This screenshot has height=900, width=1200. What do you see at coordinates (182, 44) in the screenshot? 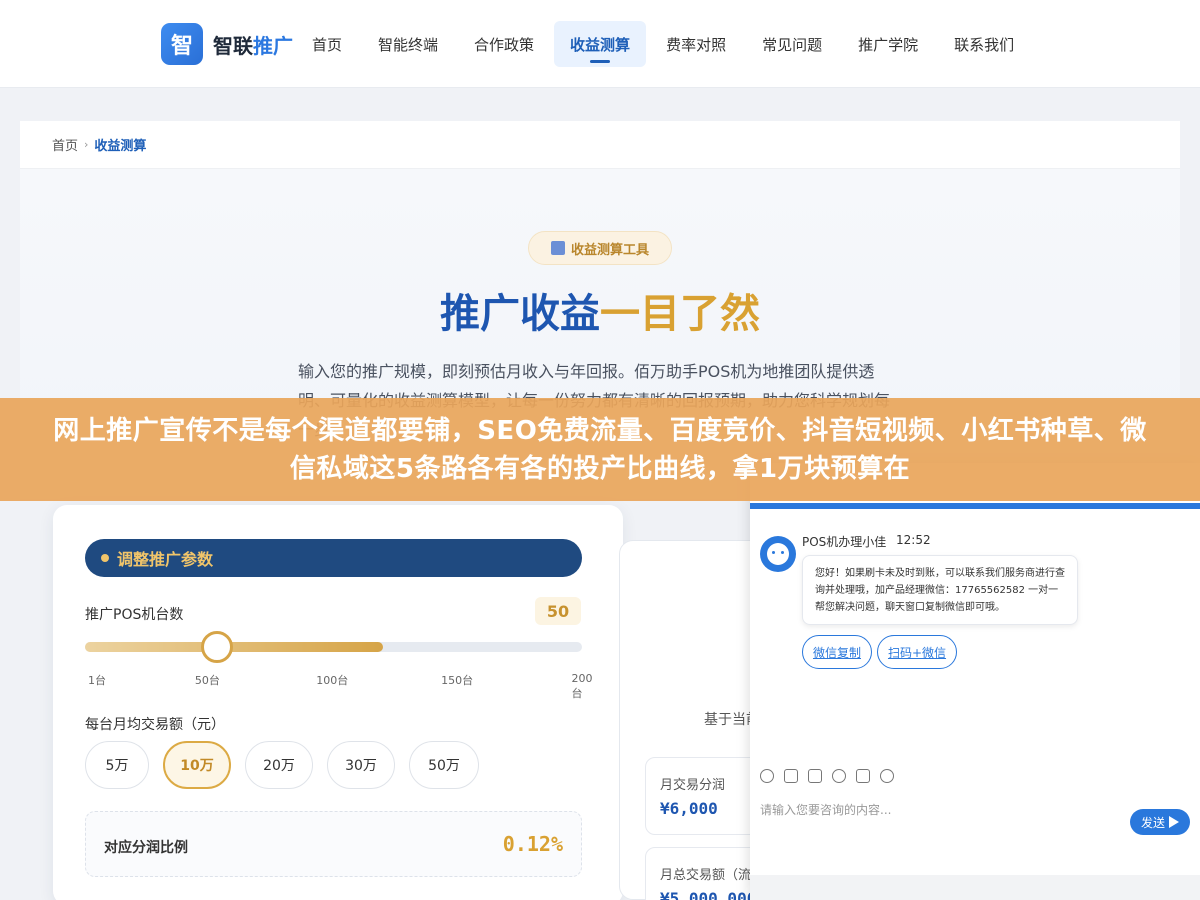
I see `logo-badge: 智` at bounding box center [182, 44].